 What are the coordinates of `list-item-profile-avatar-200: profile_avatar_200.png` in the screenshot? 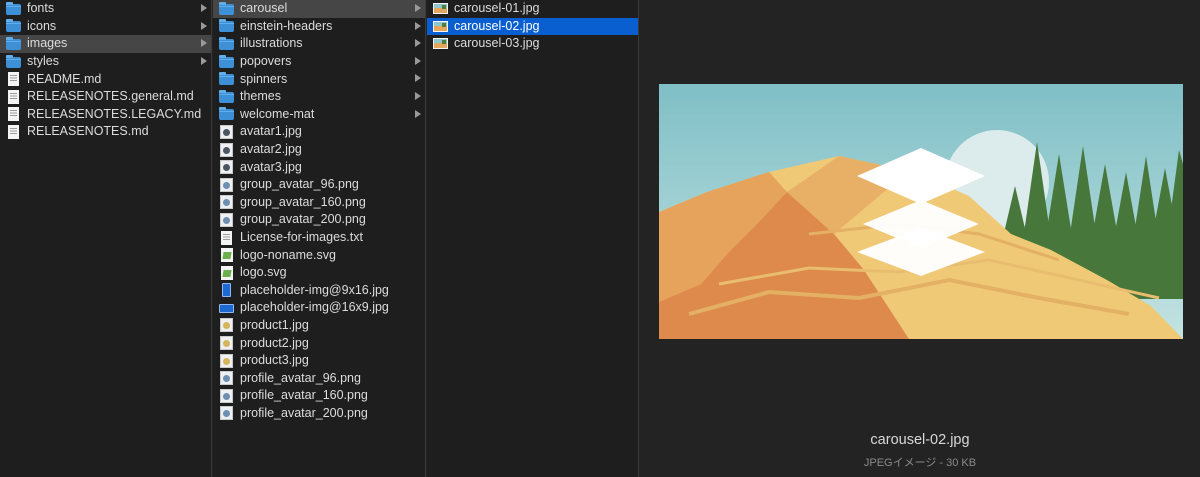 It's located at (319, 414).